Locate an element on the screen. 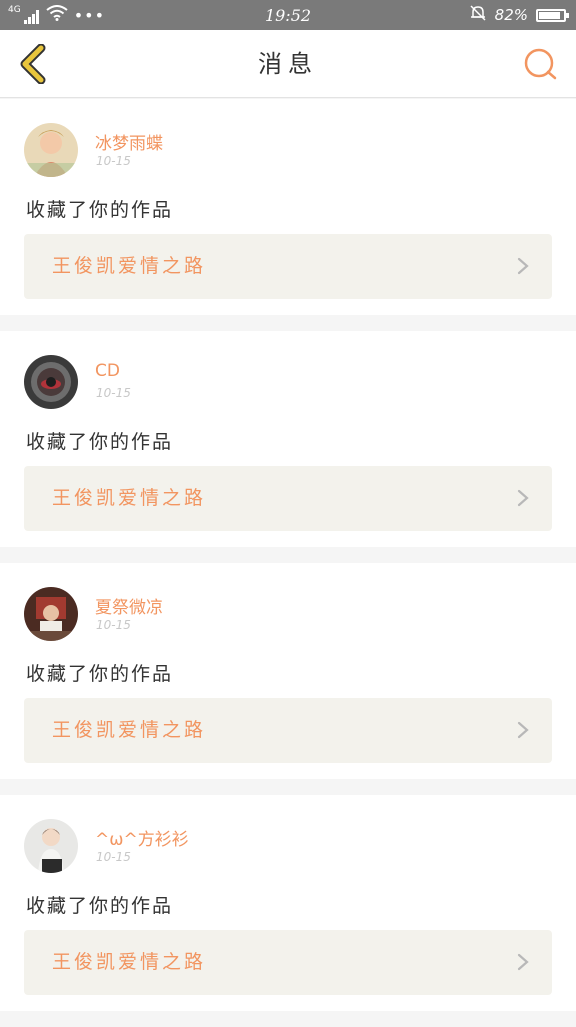 Image resolution: width=576 pixels, height=1027 pixels. battery-fill is located at coordinates (550, 15).